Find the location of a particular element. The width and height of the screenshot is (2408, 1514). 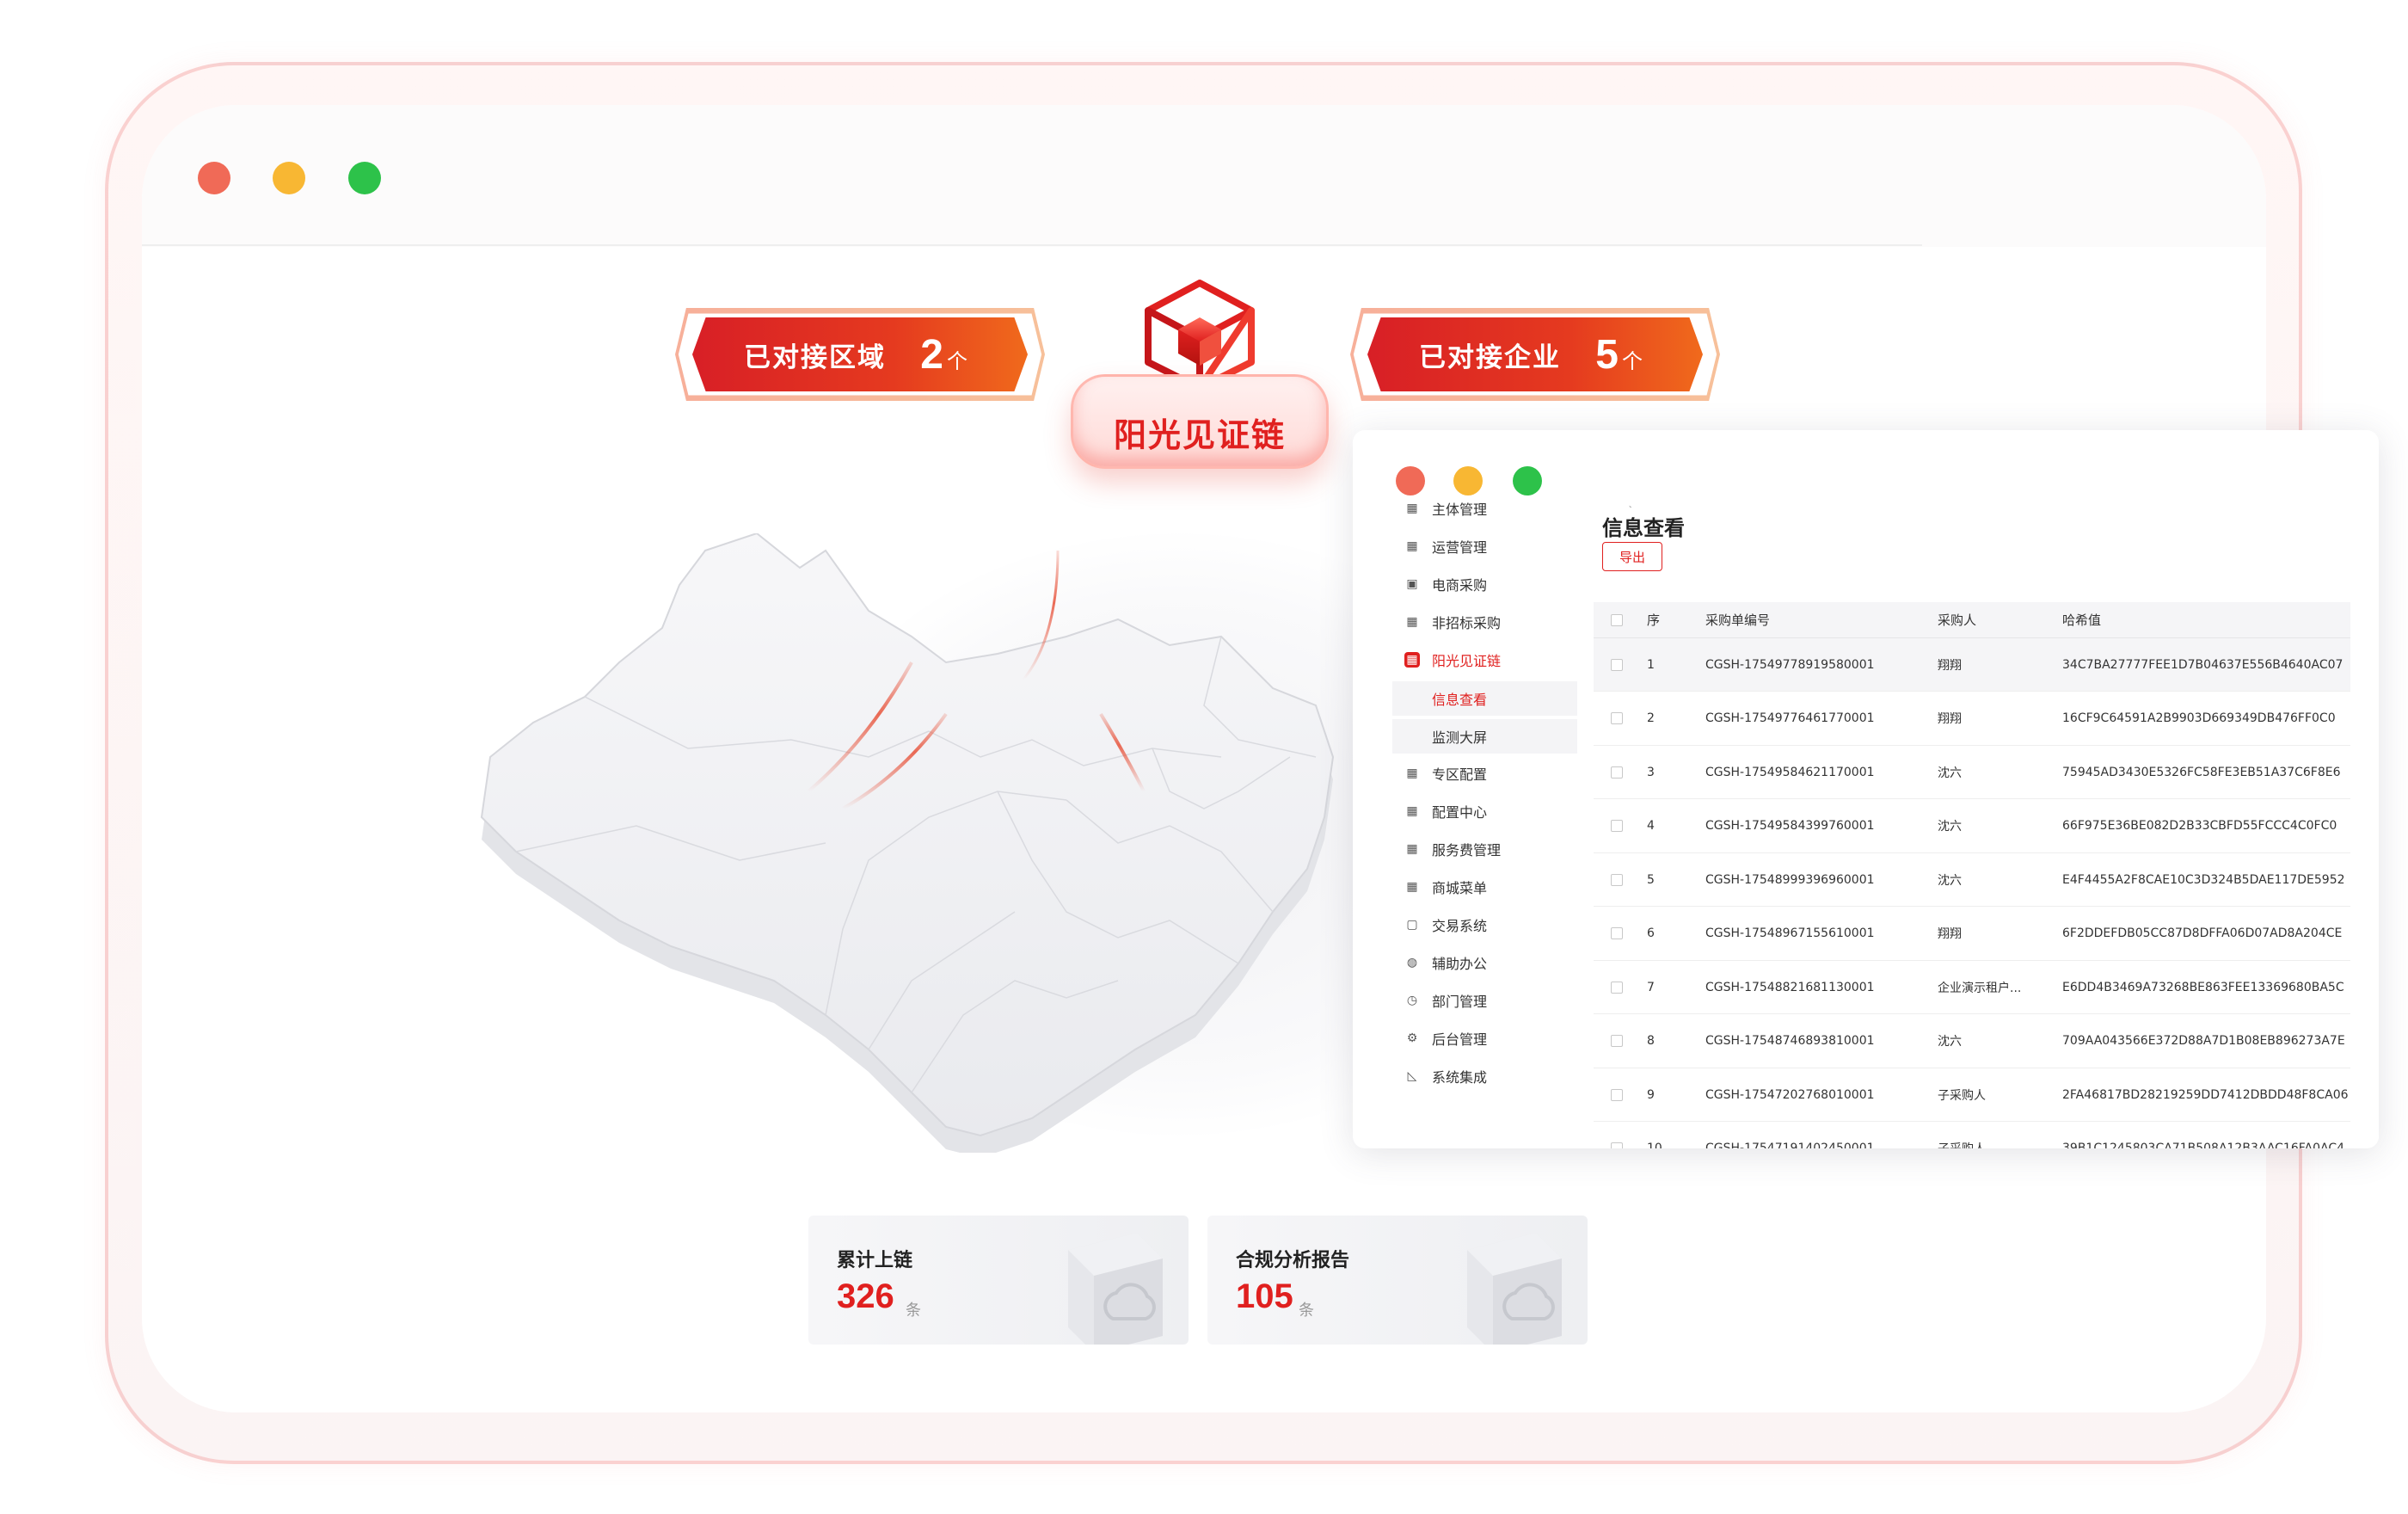

stat-card-compliance: 合规分析报告 105 条 is located at coordinates (1397, 1280).